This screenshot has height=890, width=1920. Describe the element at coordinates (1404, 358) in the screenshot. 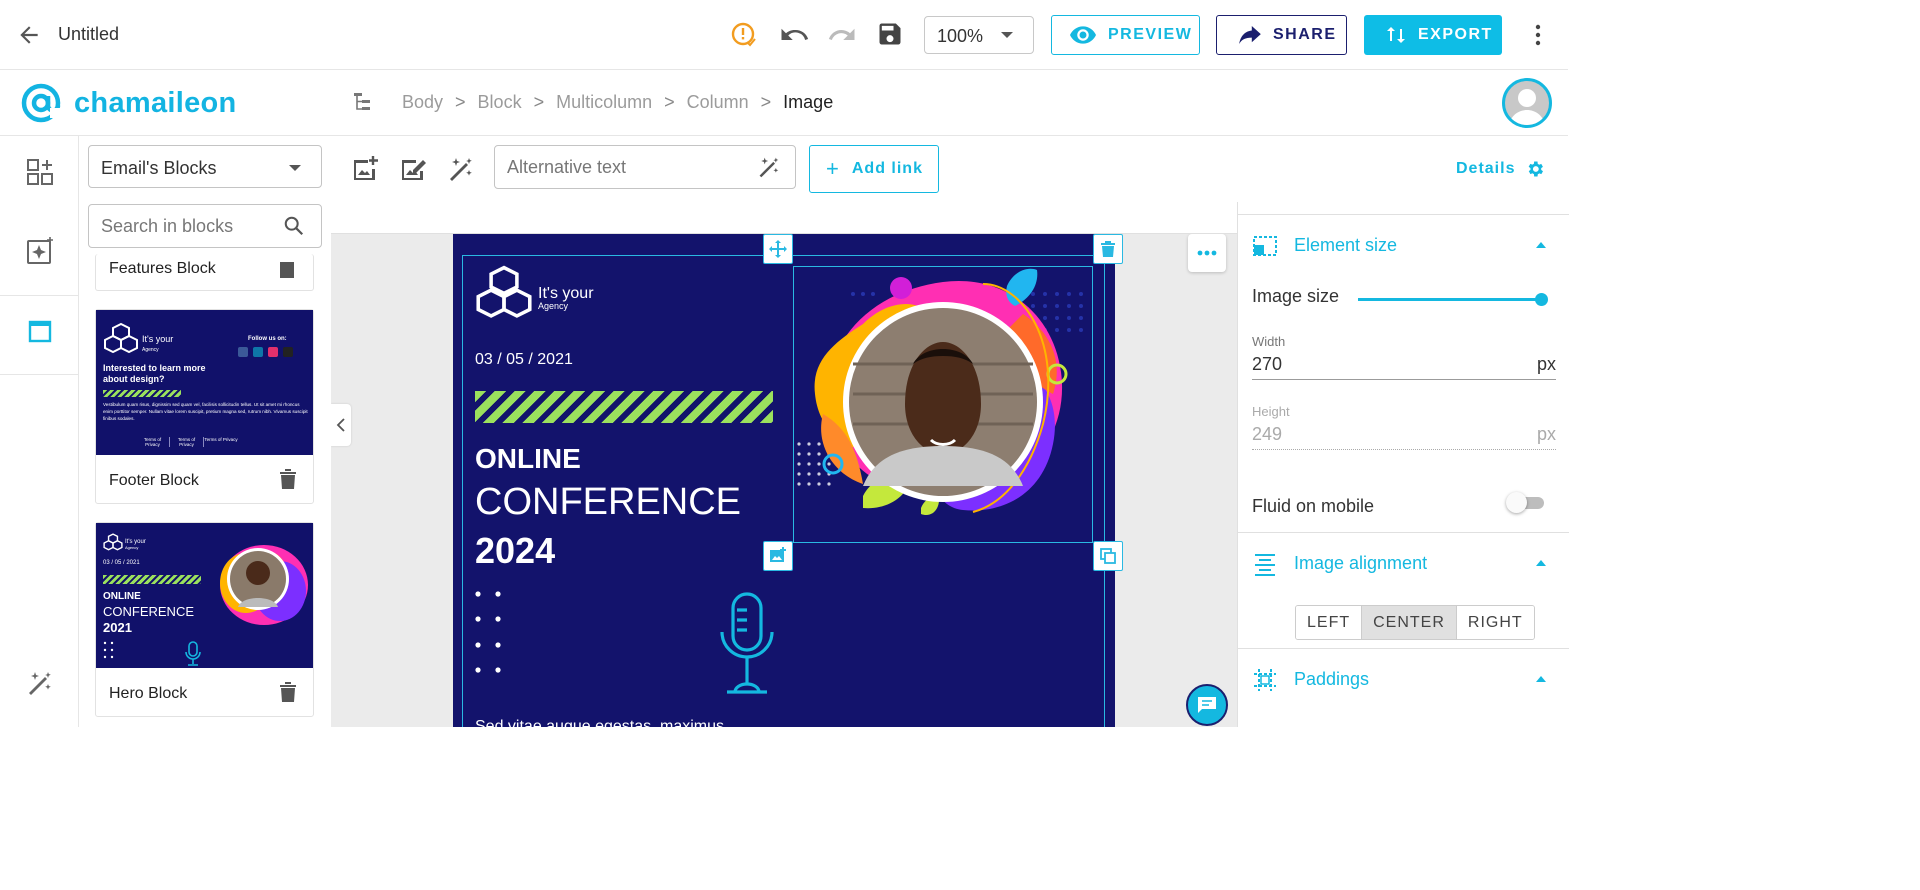

I see `width-field: Width 270 px` at that location.